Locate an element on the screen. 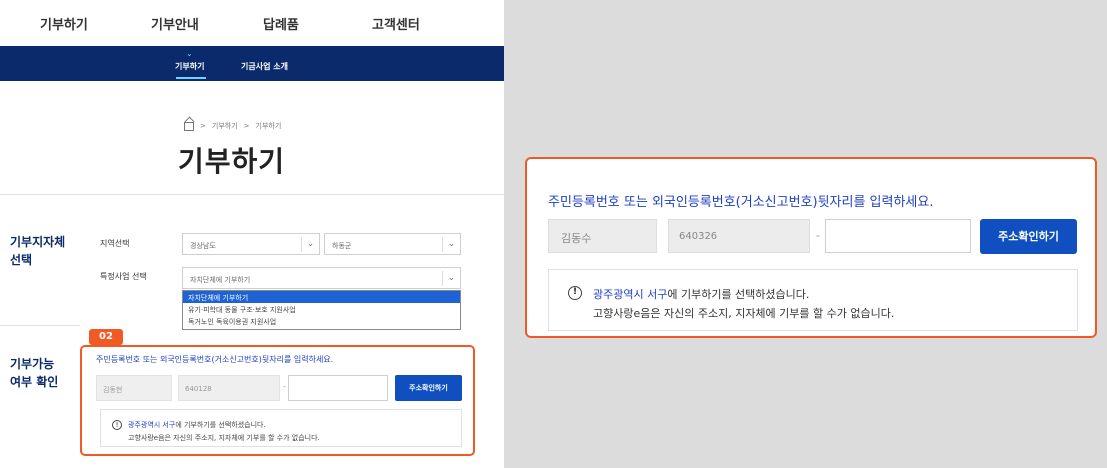 This screenshot has height=468, width=1107. region-label: 지역선택 is located at coordinates (115, 243).